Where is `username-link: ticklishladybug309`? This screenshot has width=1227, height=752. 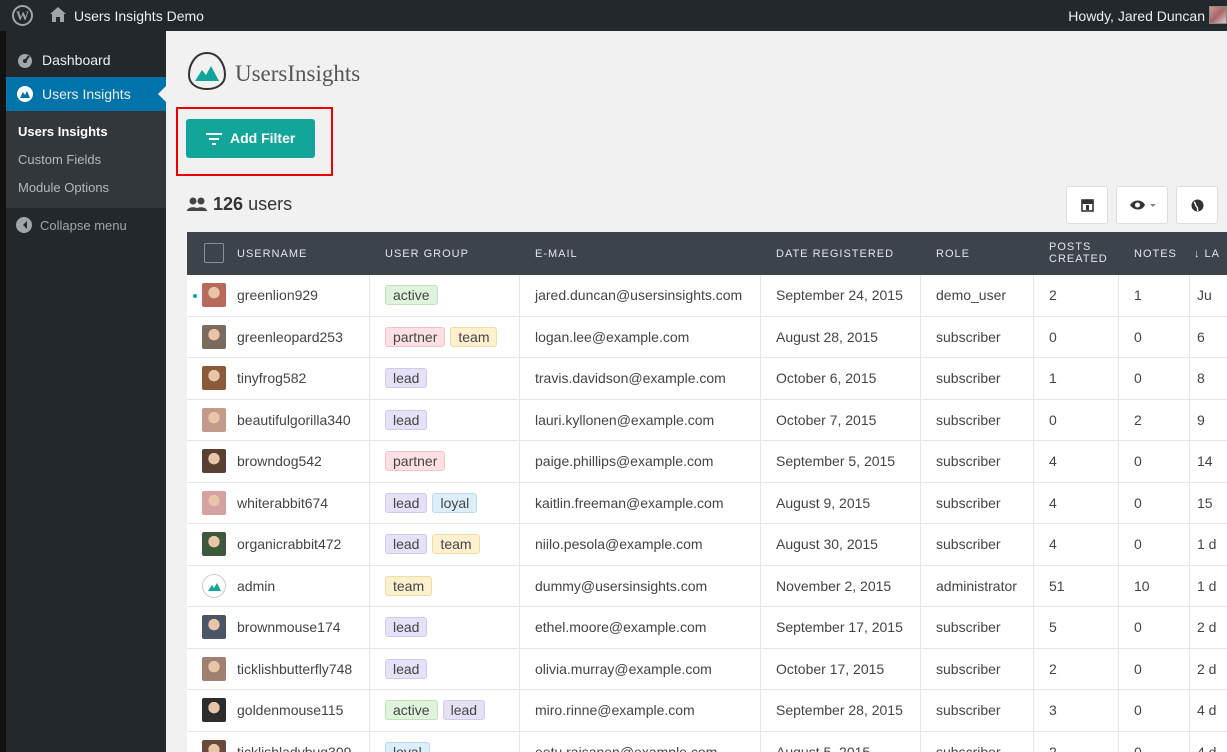 username-link: ticklishladybug309 is located at coordinates (294, 748).